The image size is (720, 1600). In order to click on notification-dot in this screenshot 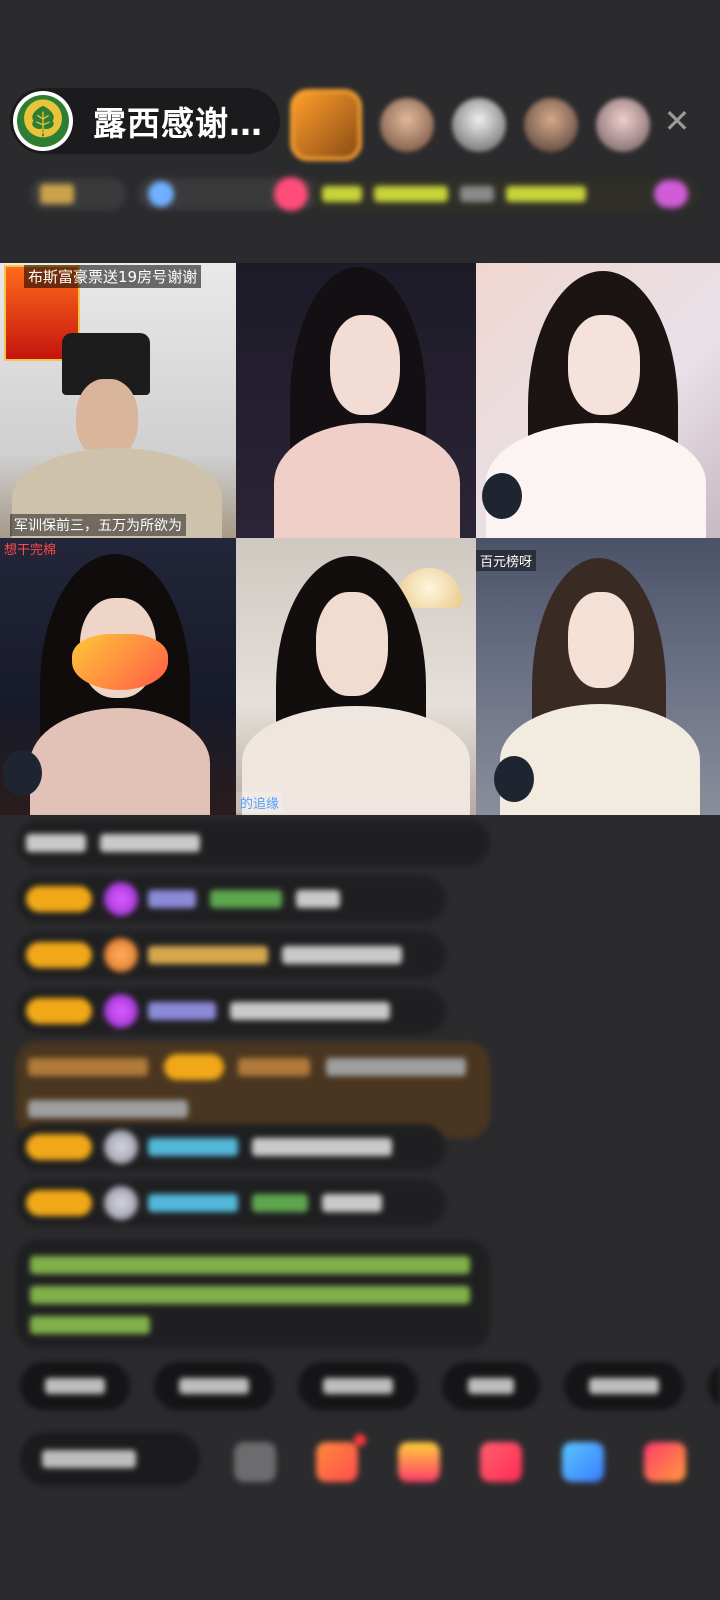, I will do `click(360, 1440)`.